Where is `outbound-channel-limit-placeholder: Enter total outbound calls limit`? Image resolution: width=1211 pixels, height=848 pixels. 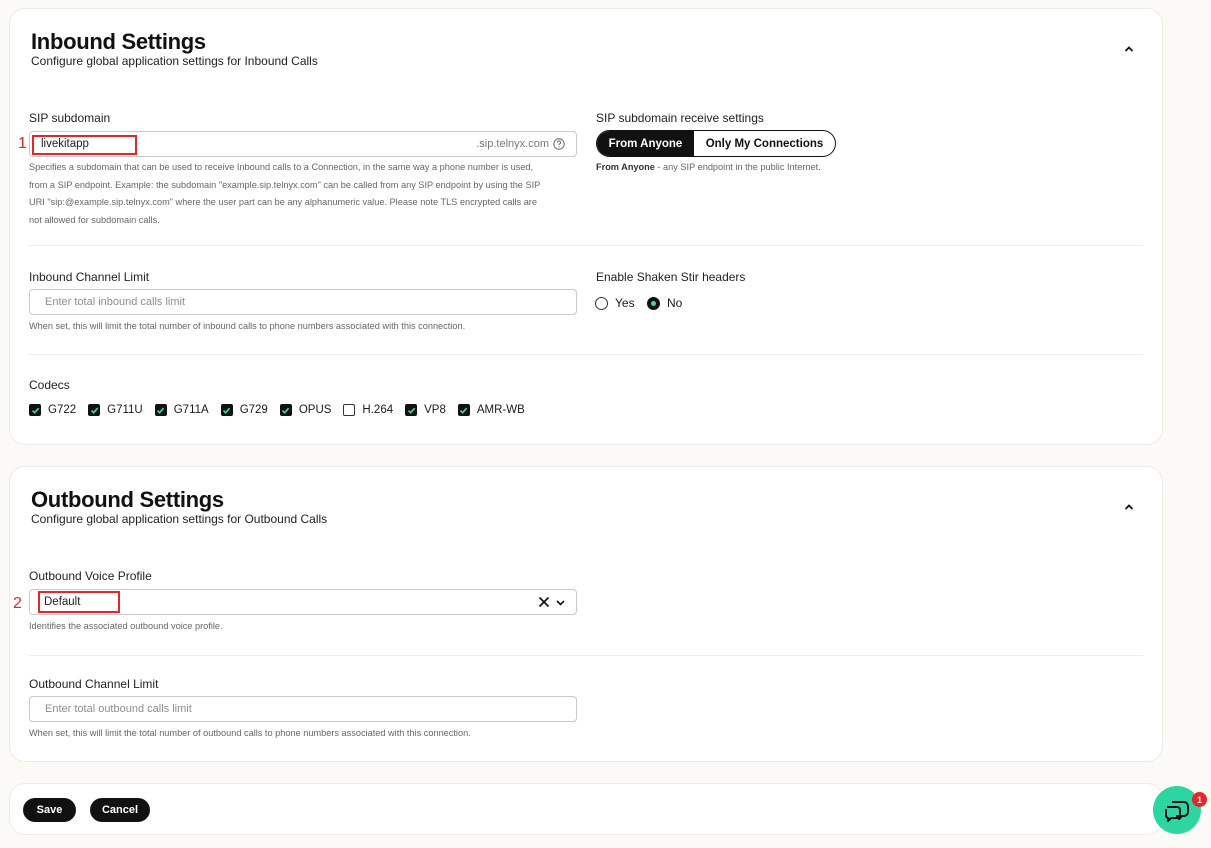 outbound-channel-limit-placeholder: Enter total outbound calls limit is located at coordinates (118, 709).